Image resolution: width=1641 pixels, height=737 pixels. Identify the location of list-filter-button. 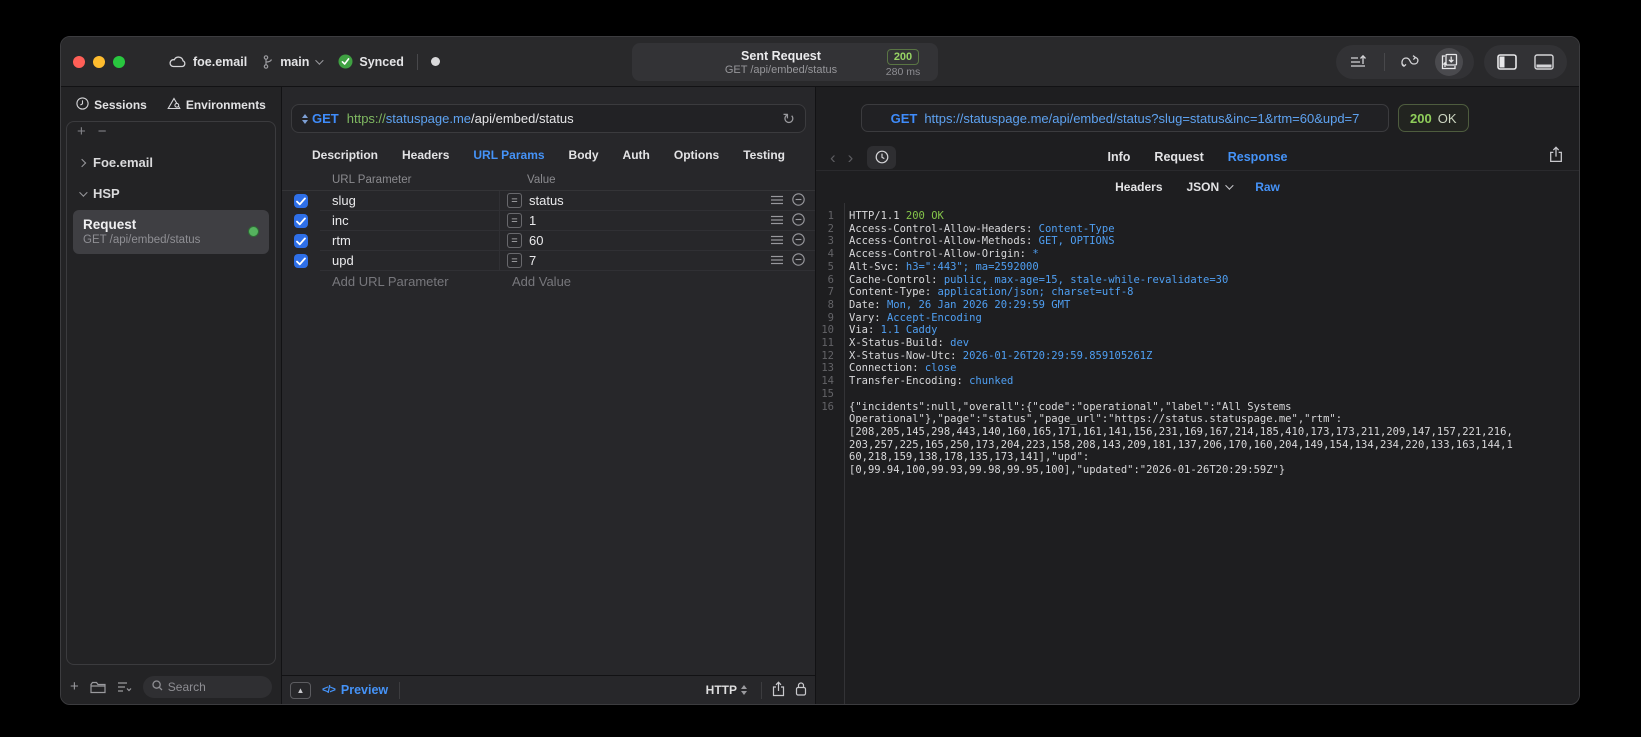
(124, 687).